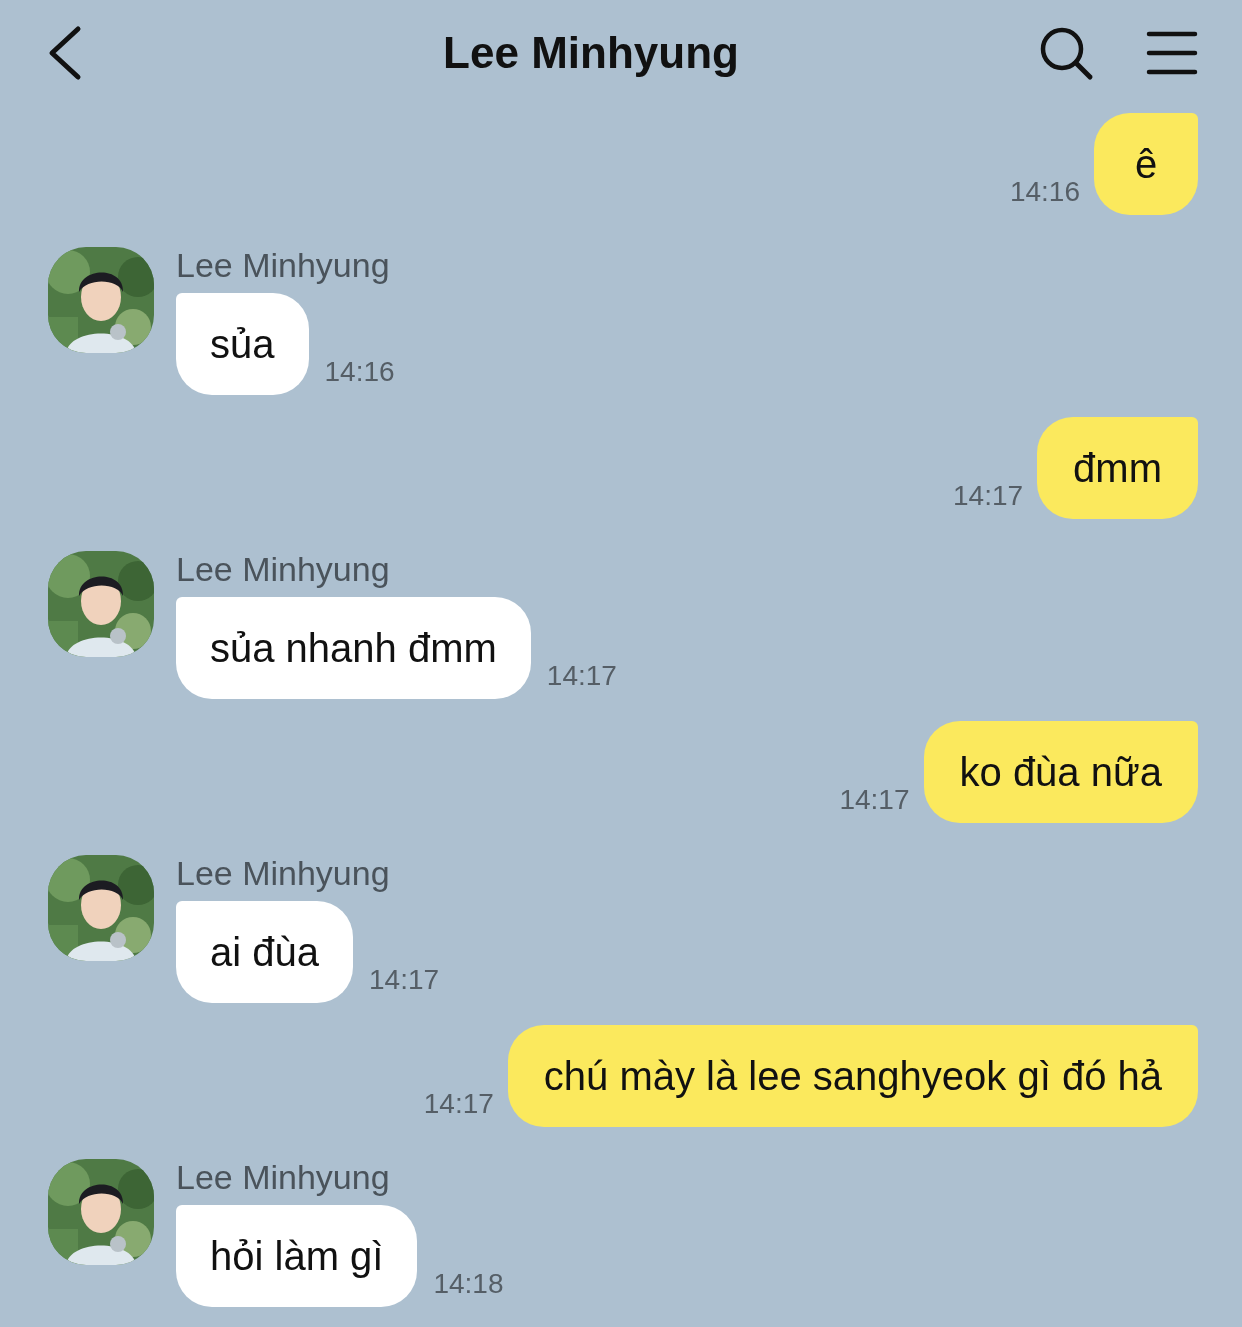 The height and width of the screenshot is (1327, 1242). Describe the element at coordinates (1172, 52) in the screenshot. I see `menu-icon` at that location.